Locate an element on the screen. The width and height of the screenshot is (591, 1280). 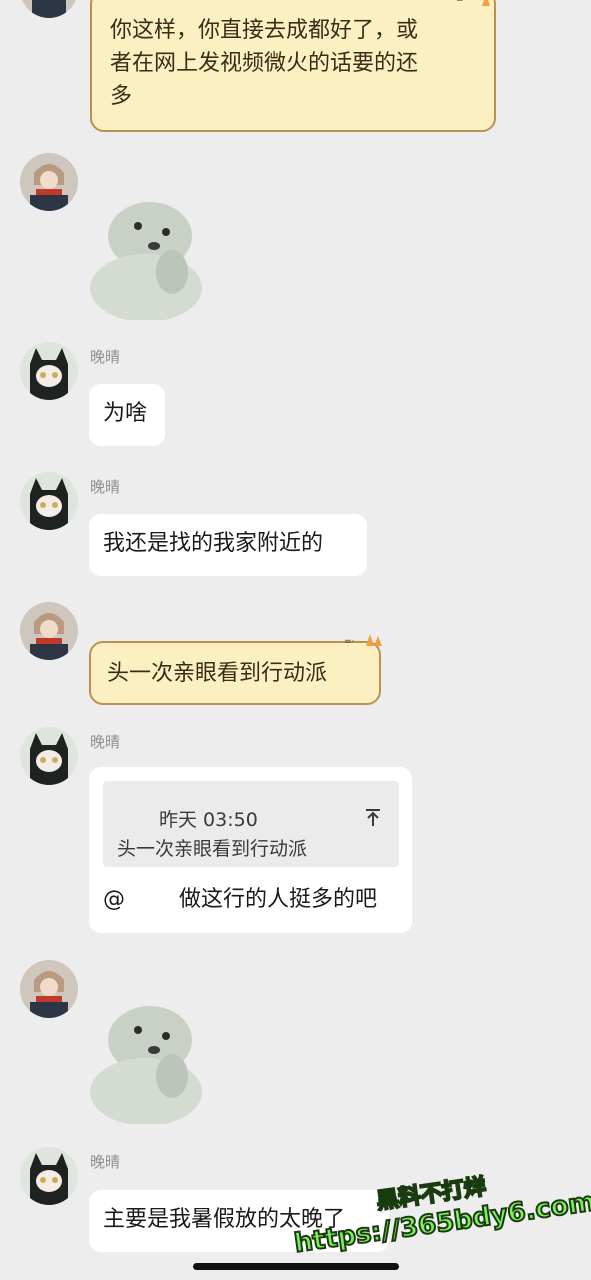
message-bubble-7: 昨天 03:50 头一次亲眼看到行动派 @ 做这行的人挺多的吧 is located at coordinates (250, 850).